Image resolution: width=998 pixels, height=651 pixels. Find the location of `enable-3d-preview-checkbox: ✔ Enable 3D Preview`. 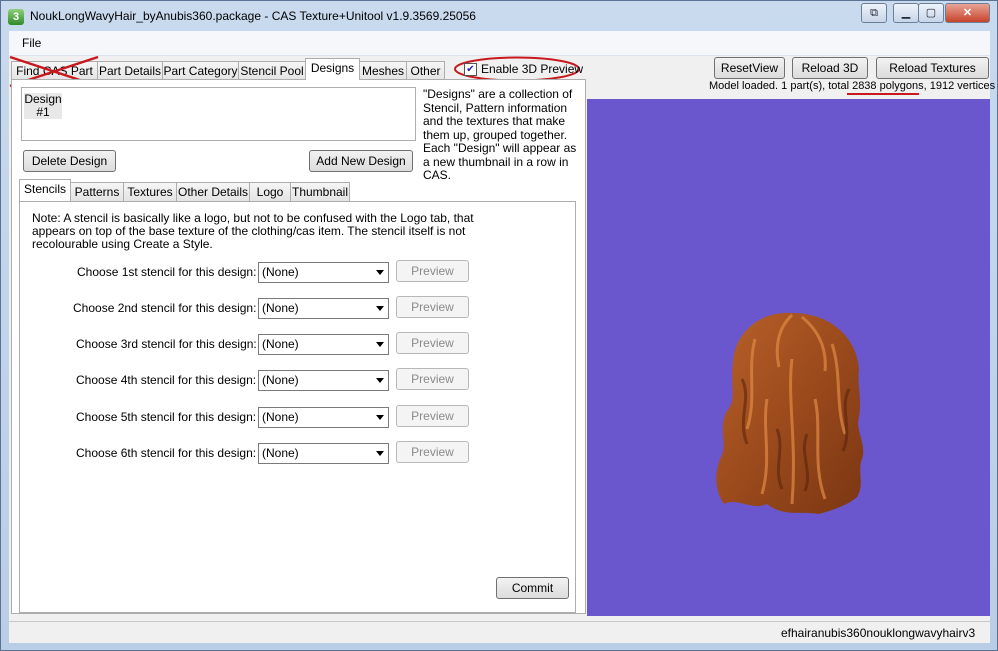

enable-3d-preview-checkbox: ✔ Enable 3D Preview is located at coordinates (519, 69).